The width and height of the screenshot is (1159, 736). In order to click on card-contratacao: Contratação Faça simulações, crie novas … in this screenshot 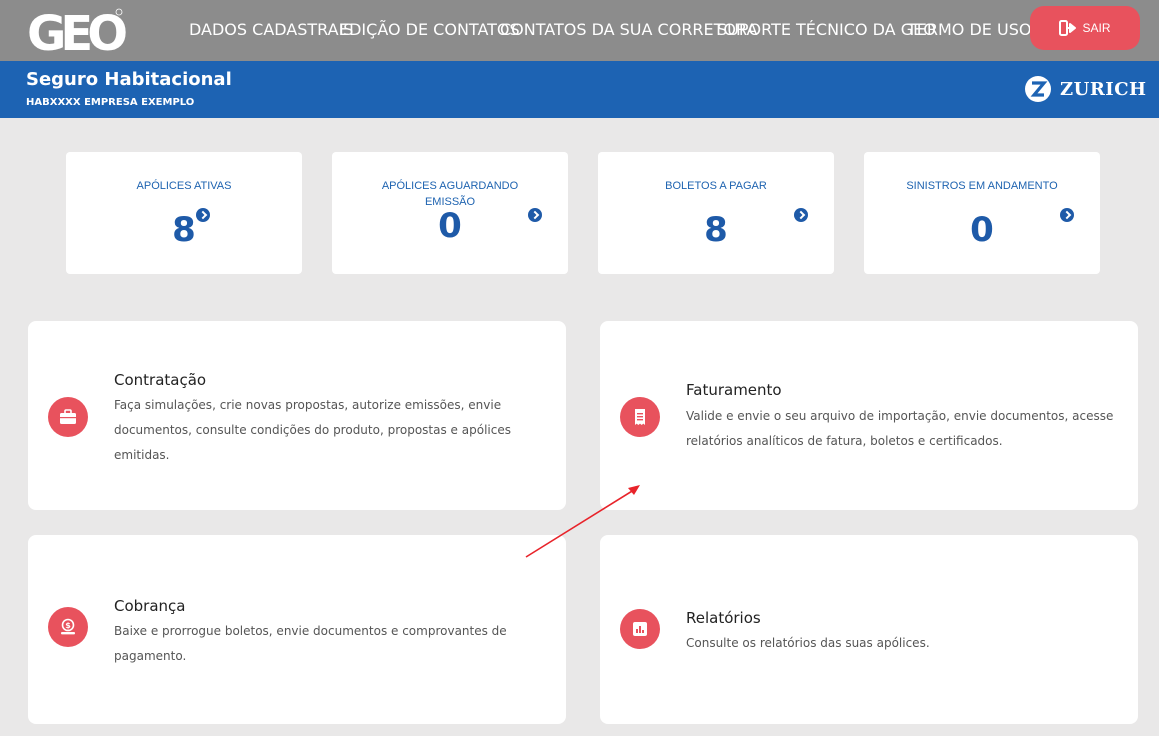, I will do `click(297, 415)`.